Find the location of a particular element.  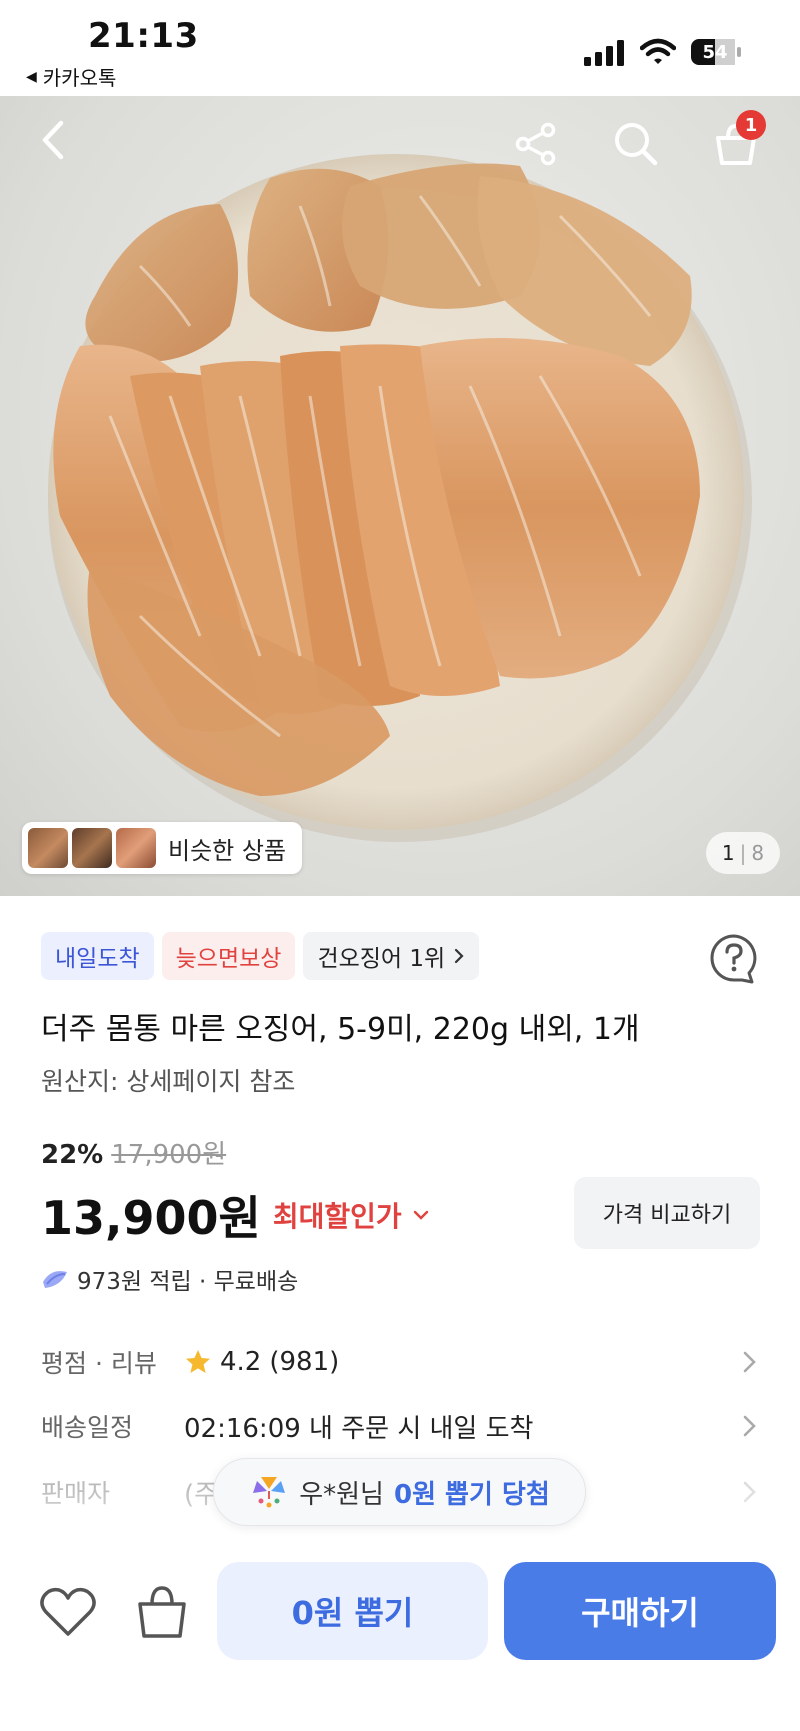

page-current: 1 is located at coordinates (728, 853).